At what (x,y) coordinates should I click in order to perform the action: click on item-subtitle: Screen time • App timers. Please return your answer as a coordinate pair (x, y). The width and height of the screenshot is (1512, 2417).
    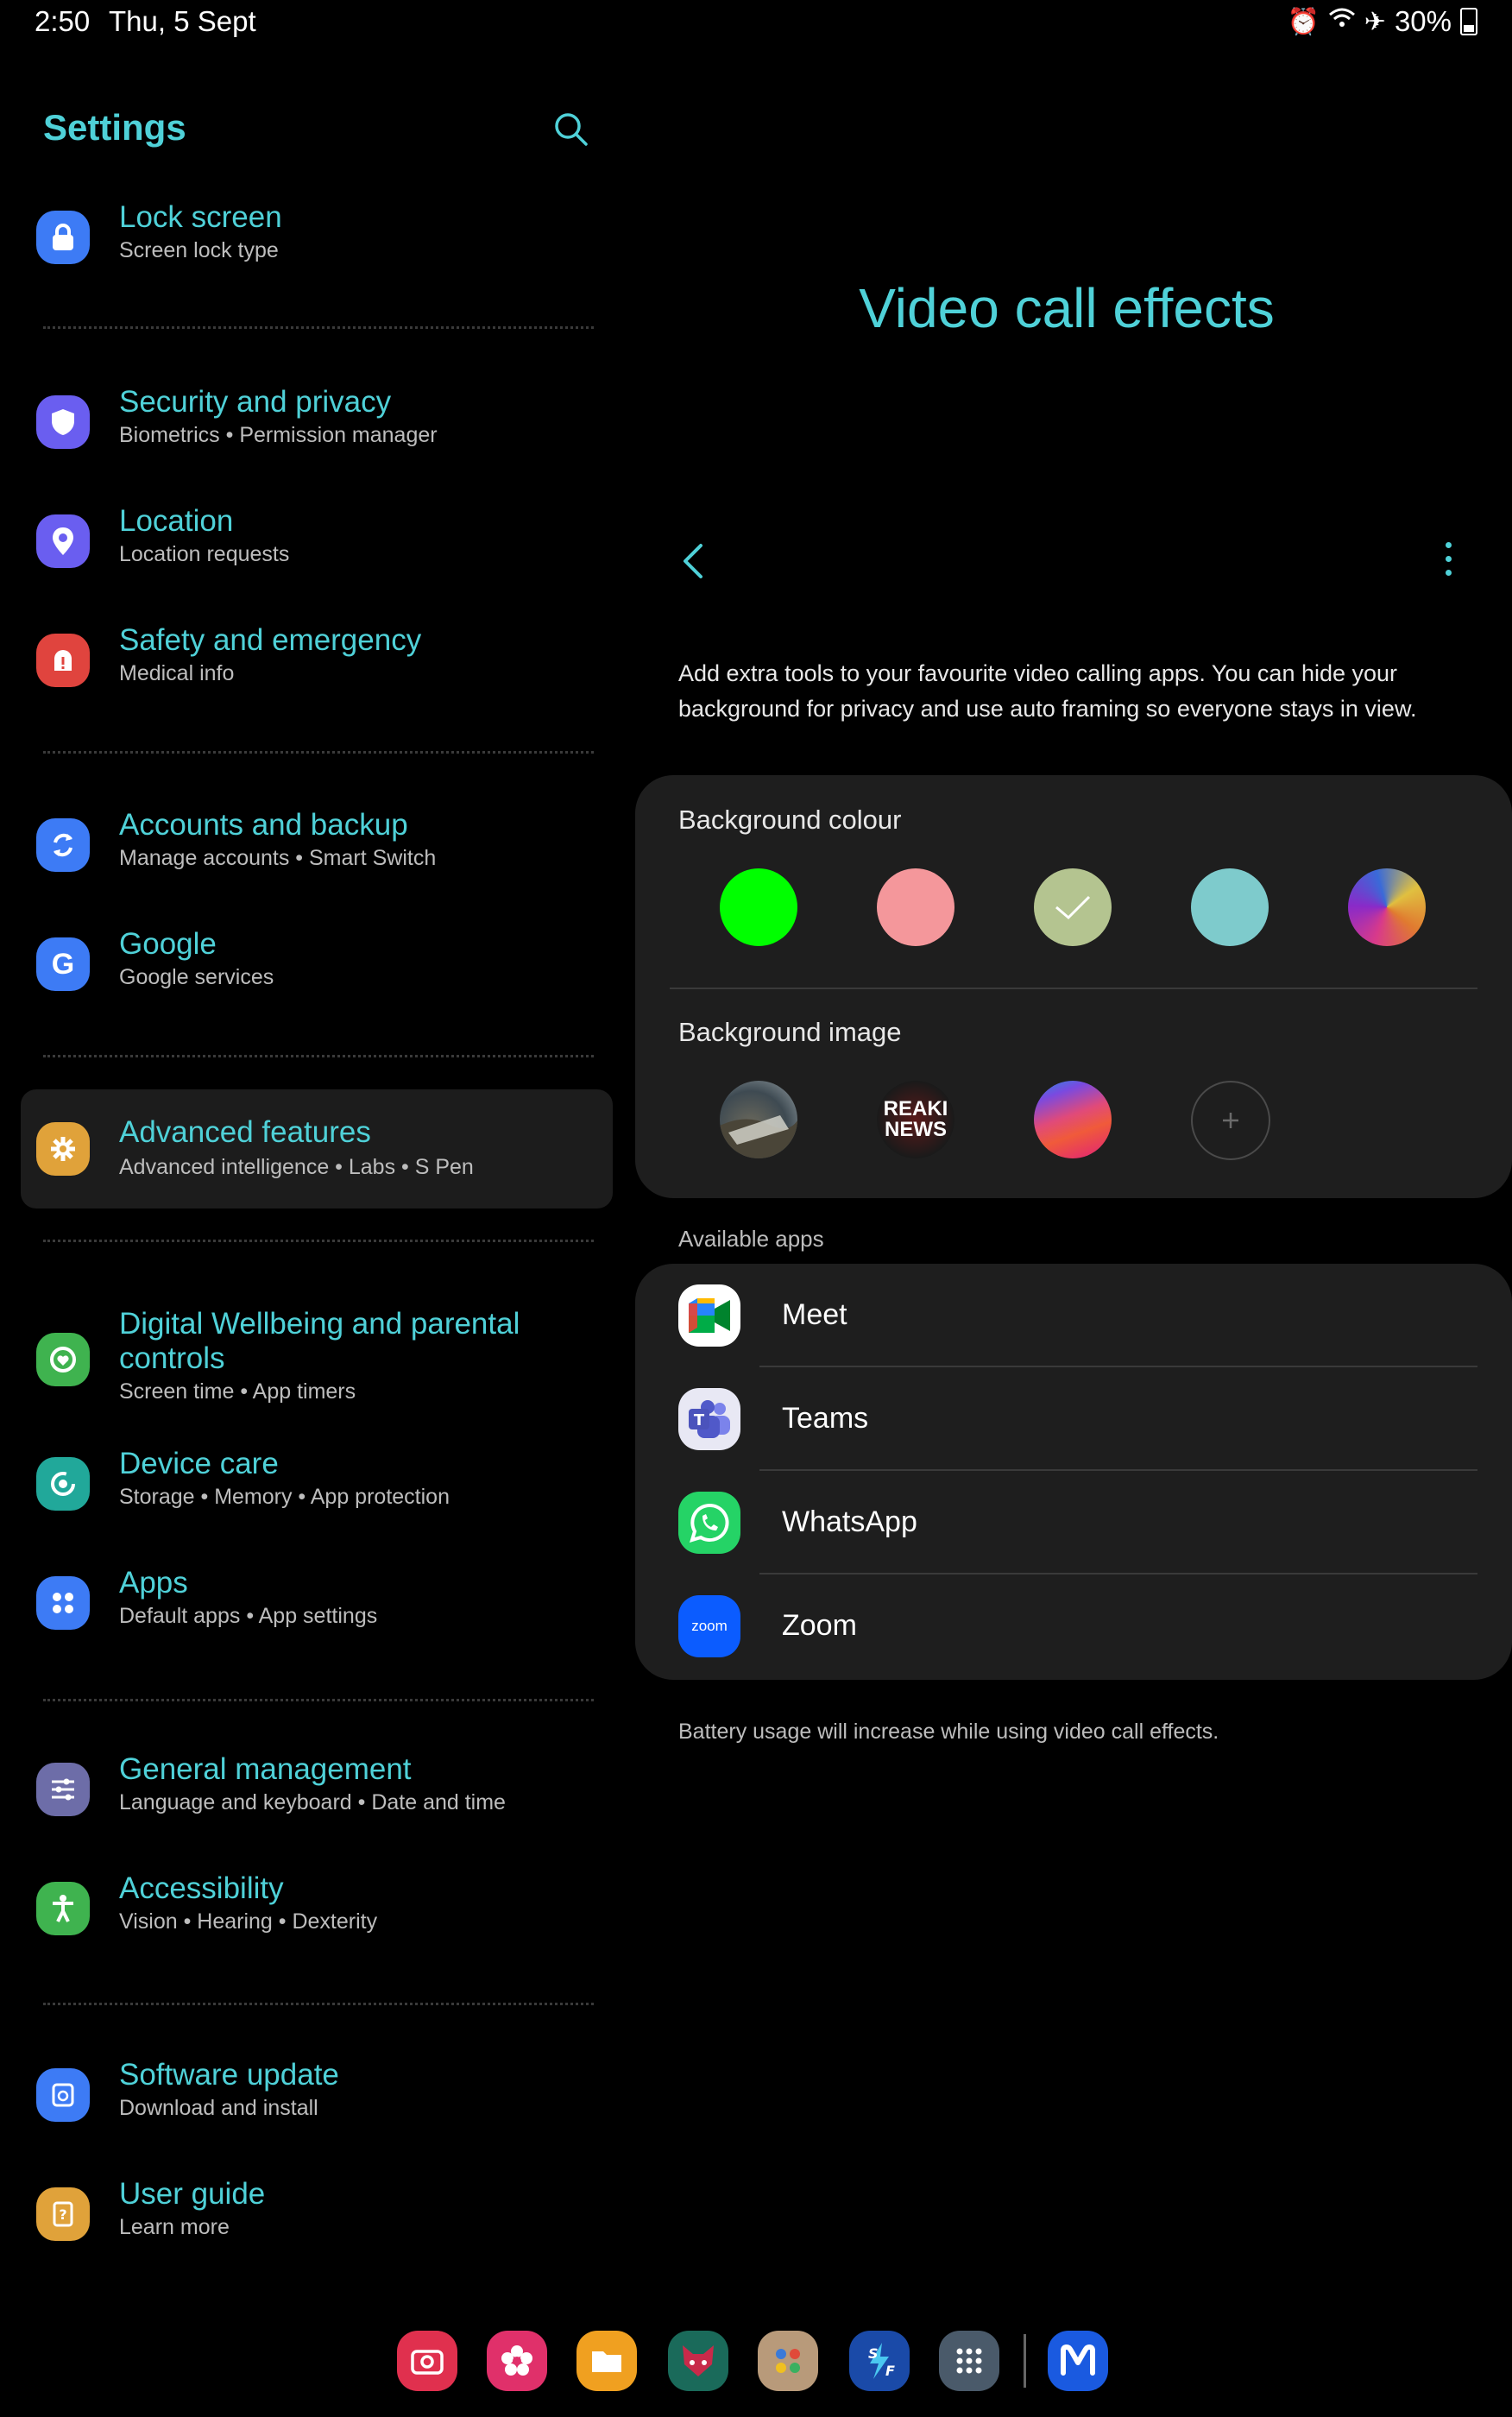
    Looking at the image, I should click on (237, 1391).